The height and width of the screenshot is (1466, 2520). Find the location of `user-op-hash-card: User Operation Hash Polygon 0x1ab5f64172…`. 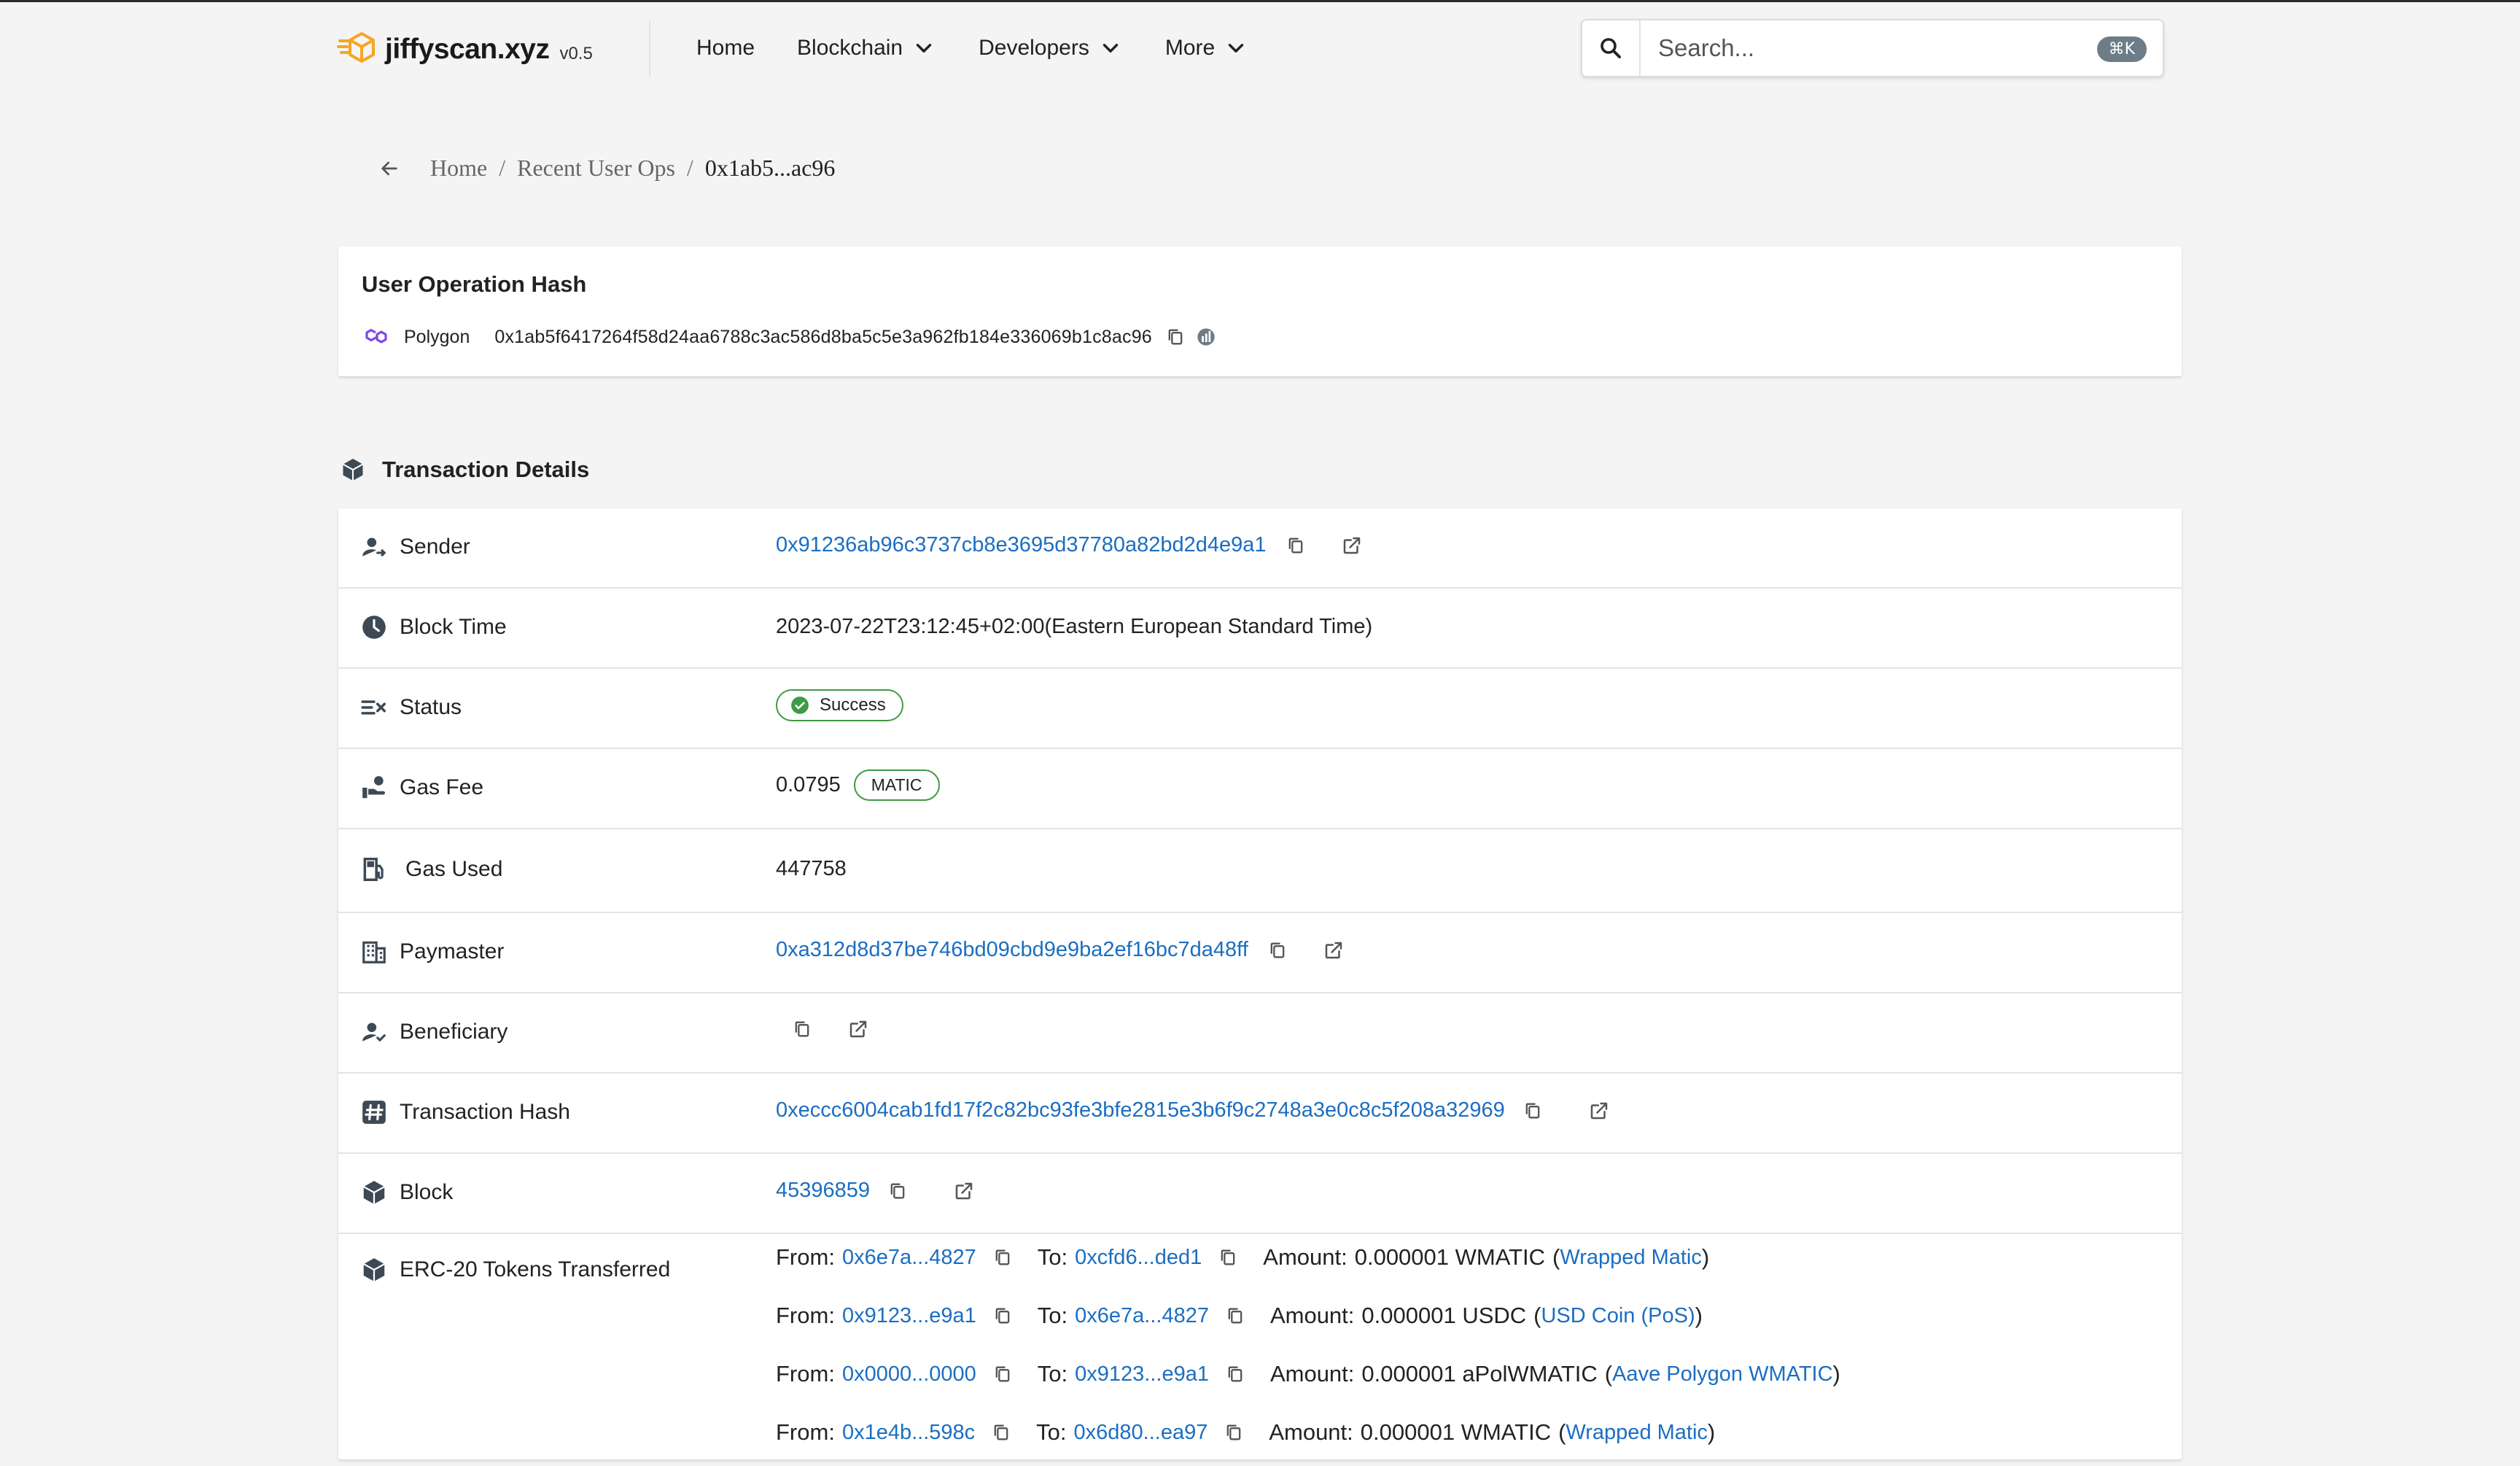

user-op-hash-card: User Operation Hash Polygon 0x1ab5f64172… is located at coordinates (1260, 311).